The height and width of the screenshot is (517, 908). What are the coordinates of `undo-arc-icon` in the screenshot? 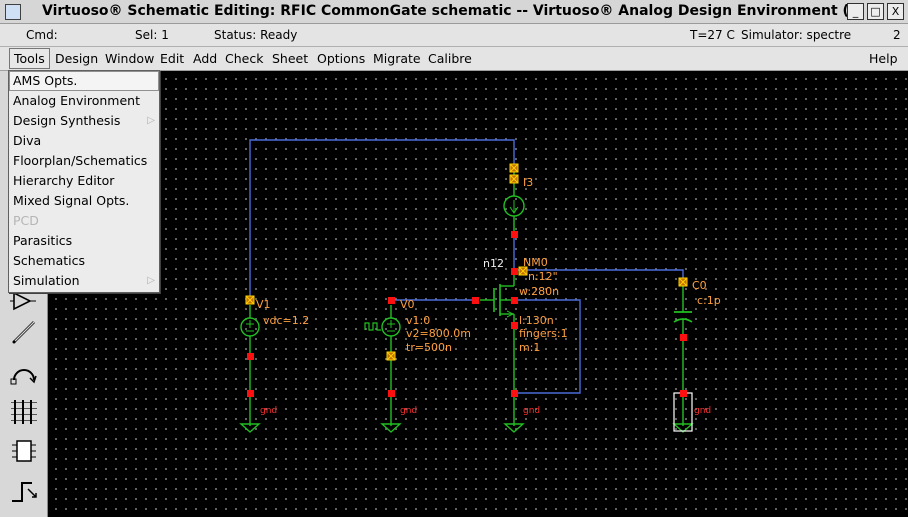 It's located at (24, 372).